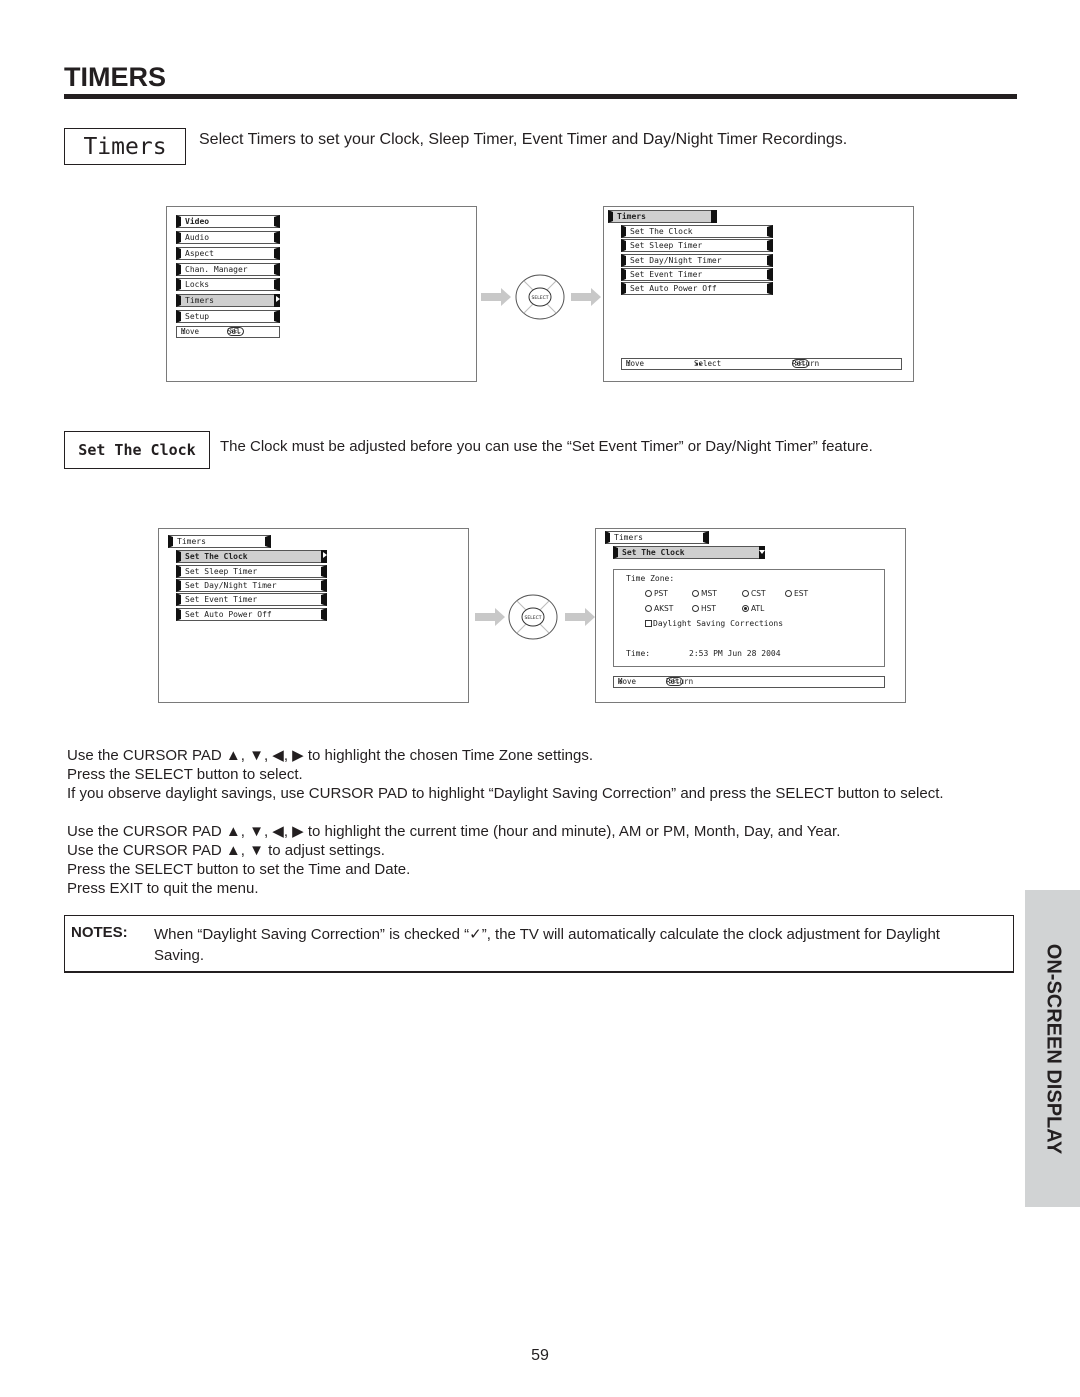 This screenshot has width=1080, height=1397. I want to click on set-the-clock-label-box: Set The Clock, so click(137, 450).